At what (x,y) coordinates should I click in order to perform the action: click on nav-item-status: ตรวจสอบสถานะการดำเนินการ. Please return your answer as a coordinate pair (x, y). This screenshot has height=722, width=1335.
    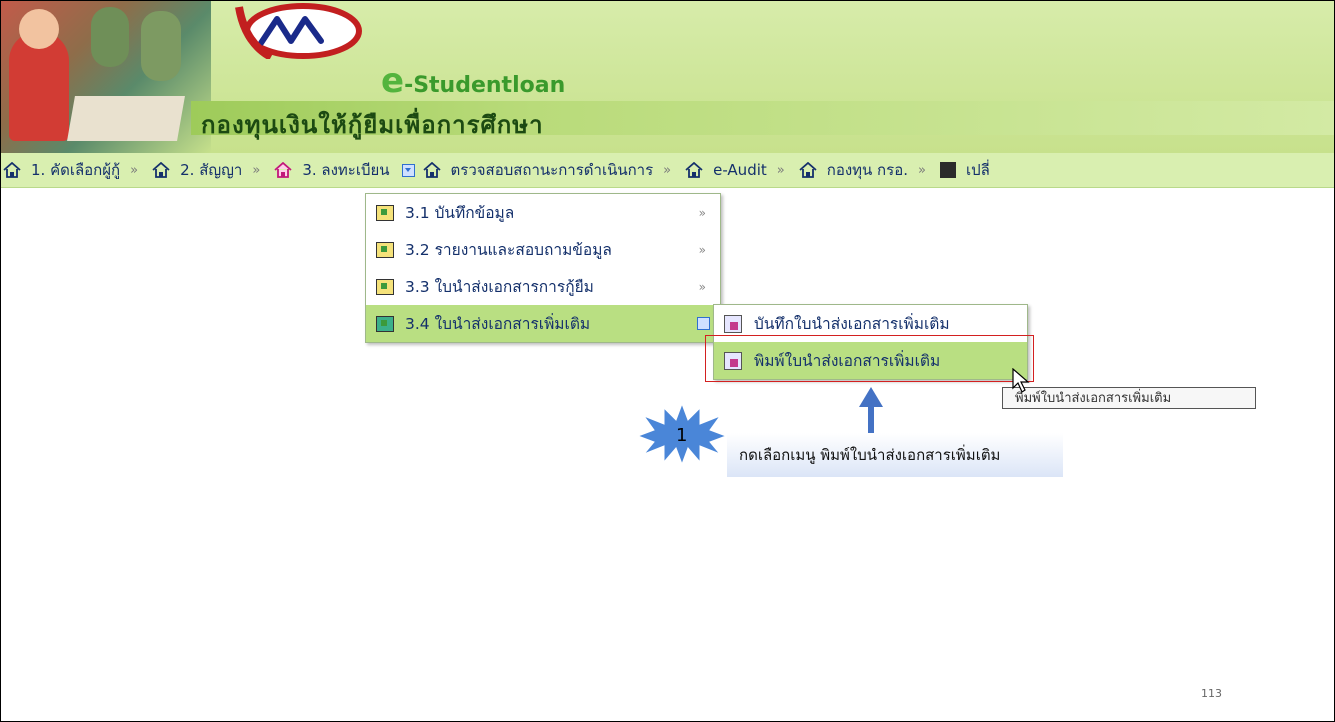
    Looking at the image, I should click on (552, 170).